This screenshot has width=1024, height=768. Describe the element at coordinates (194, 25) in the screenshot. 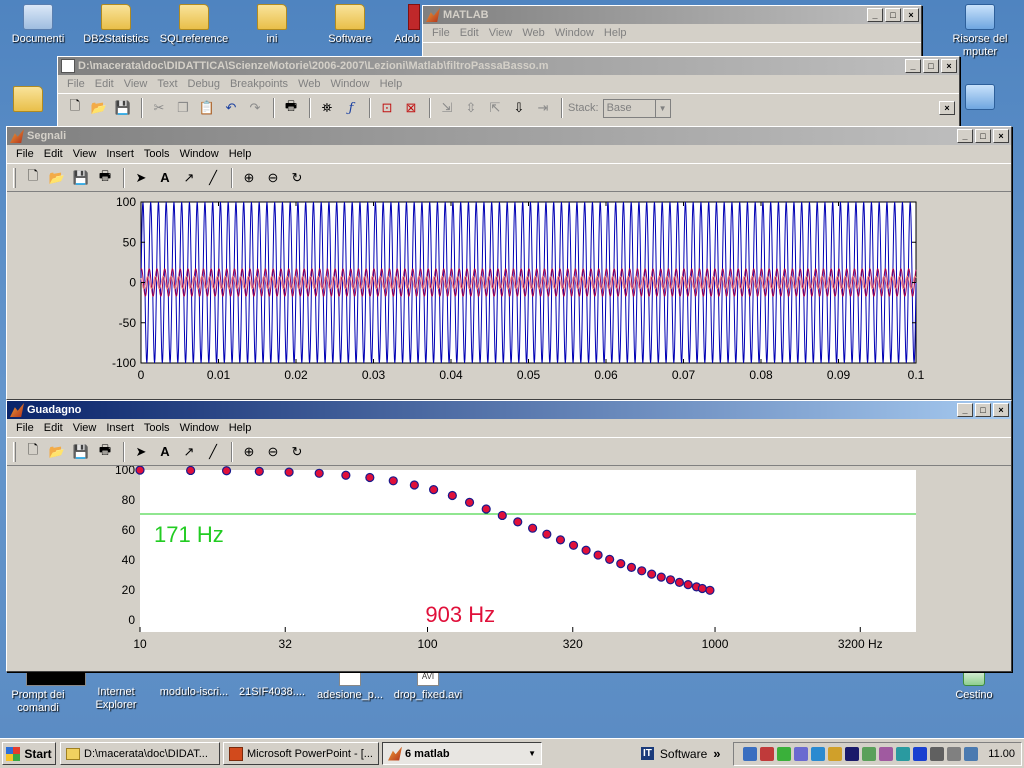

I see `desktop-icon-sqlreference: SQLreference` at that location.